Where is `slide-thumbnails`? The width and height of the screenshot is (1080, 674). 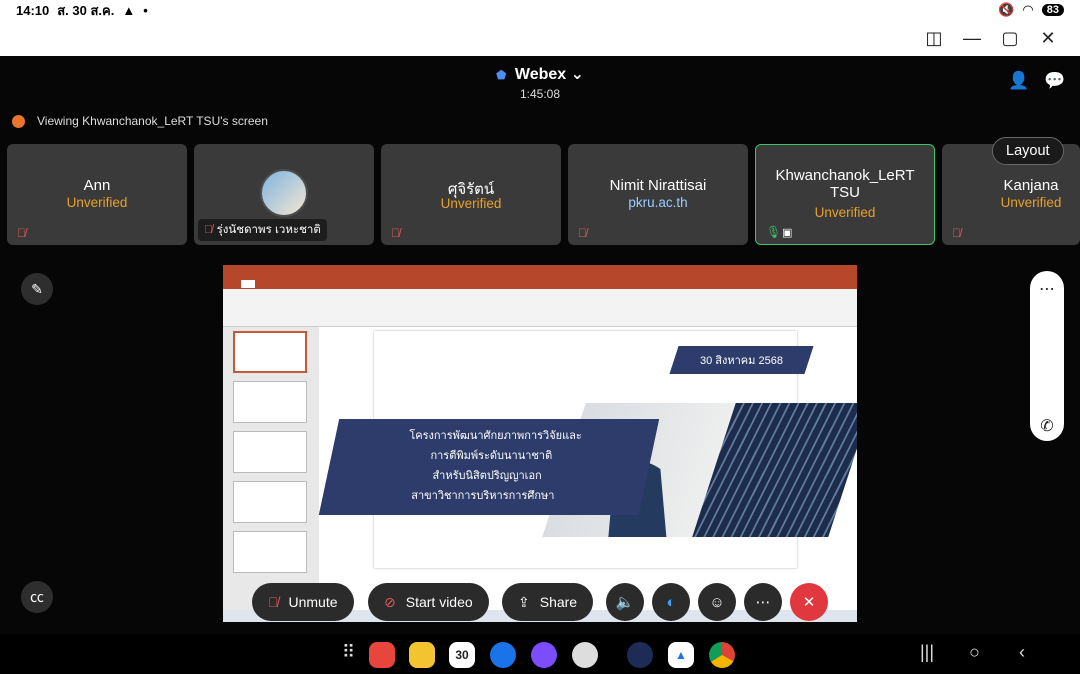
slide-thumbnails is located at coordinates (271, 469).